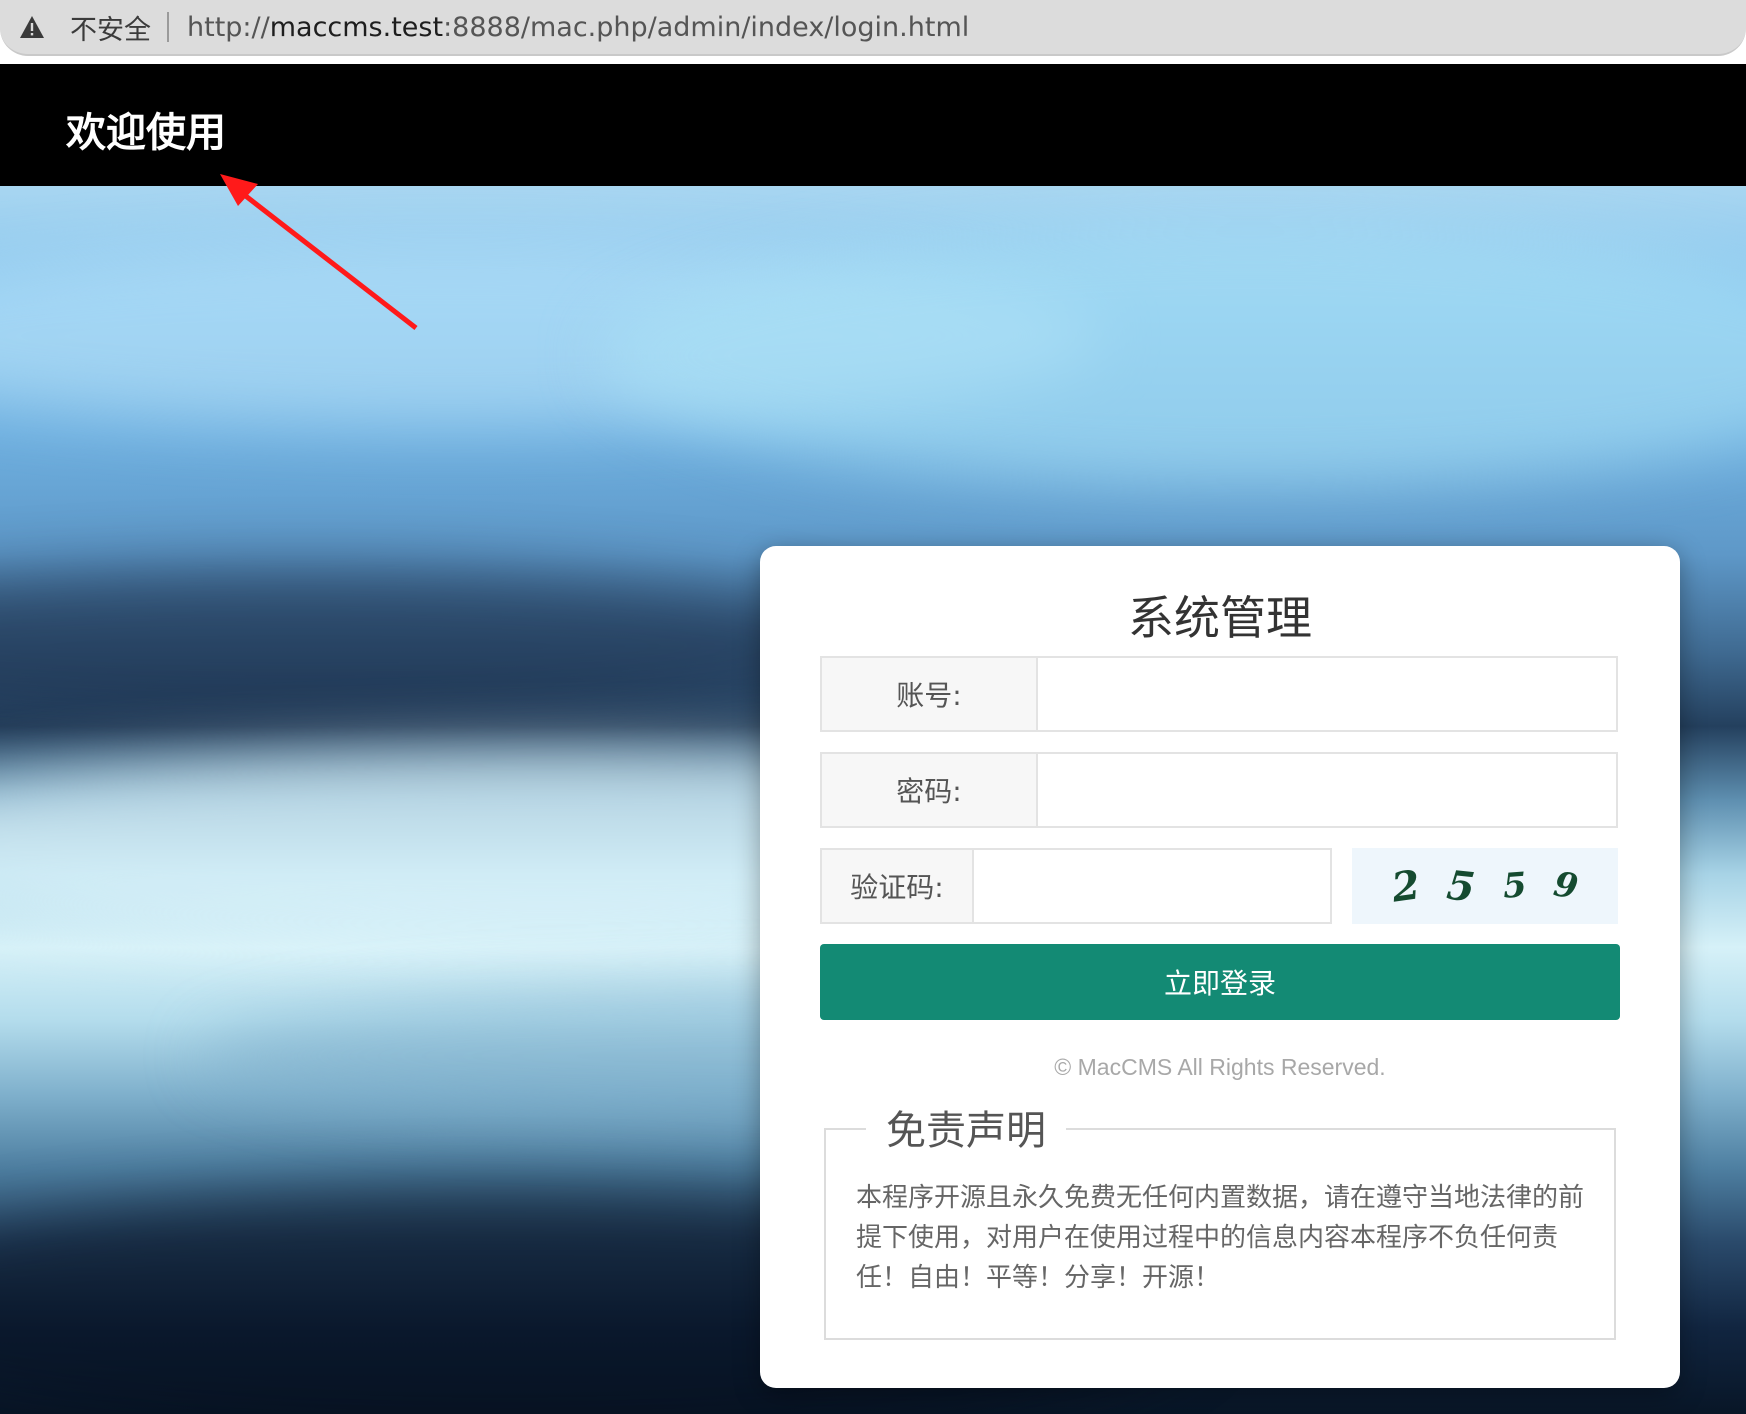 This screenshot has width=1746, height=1414. I want to click on captcha-input, so click(1152, 886).